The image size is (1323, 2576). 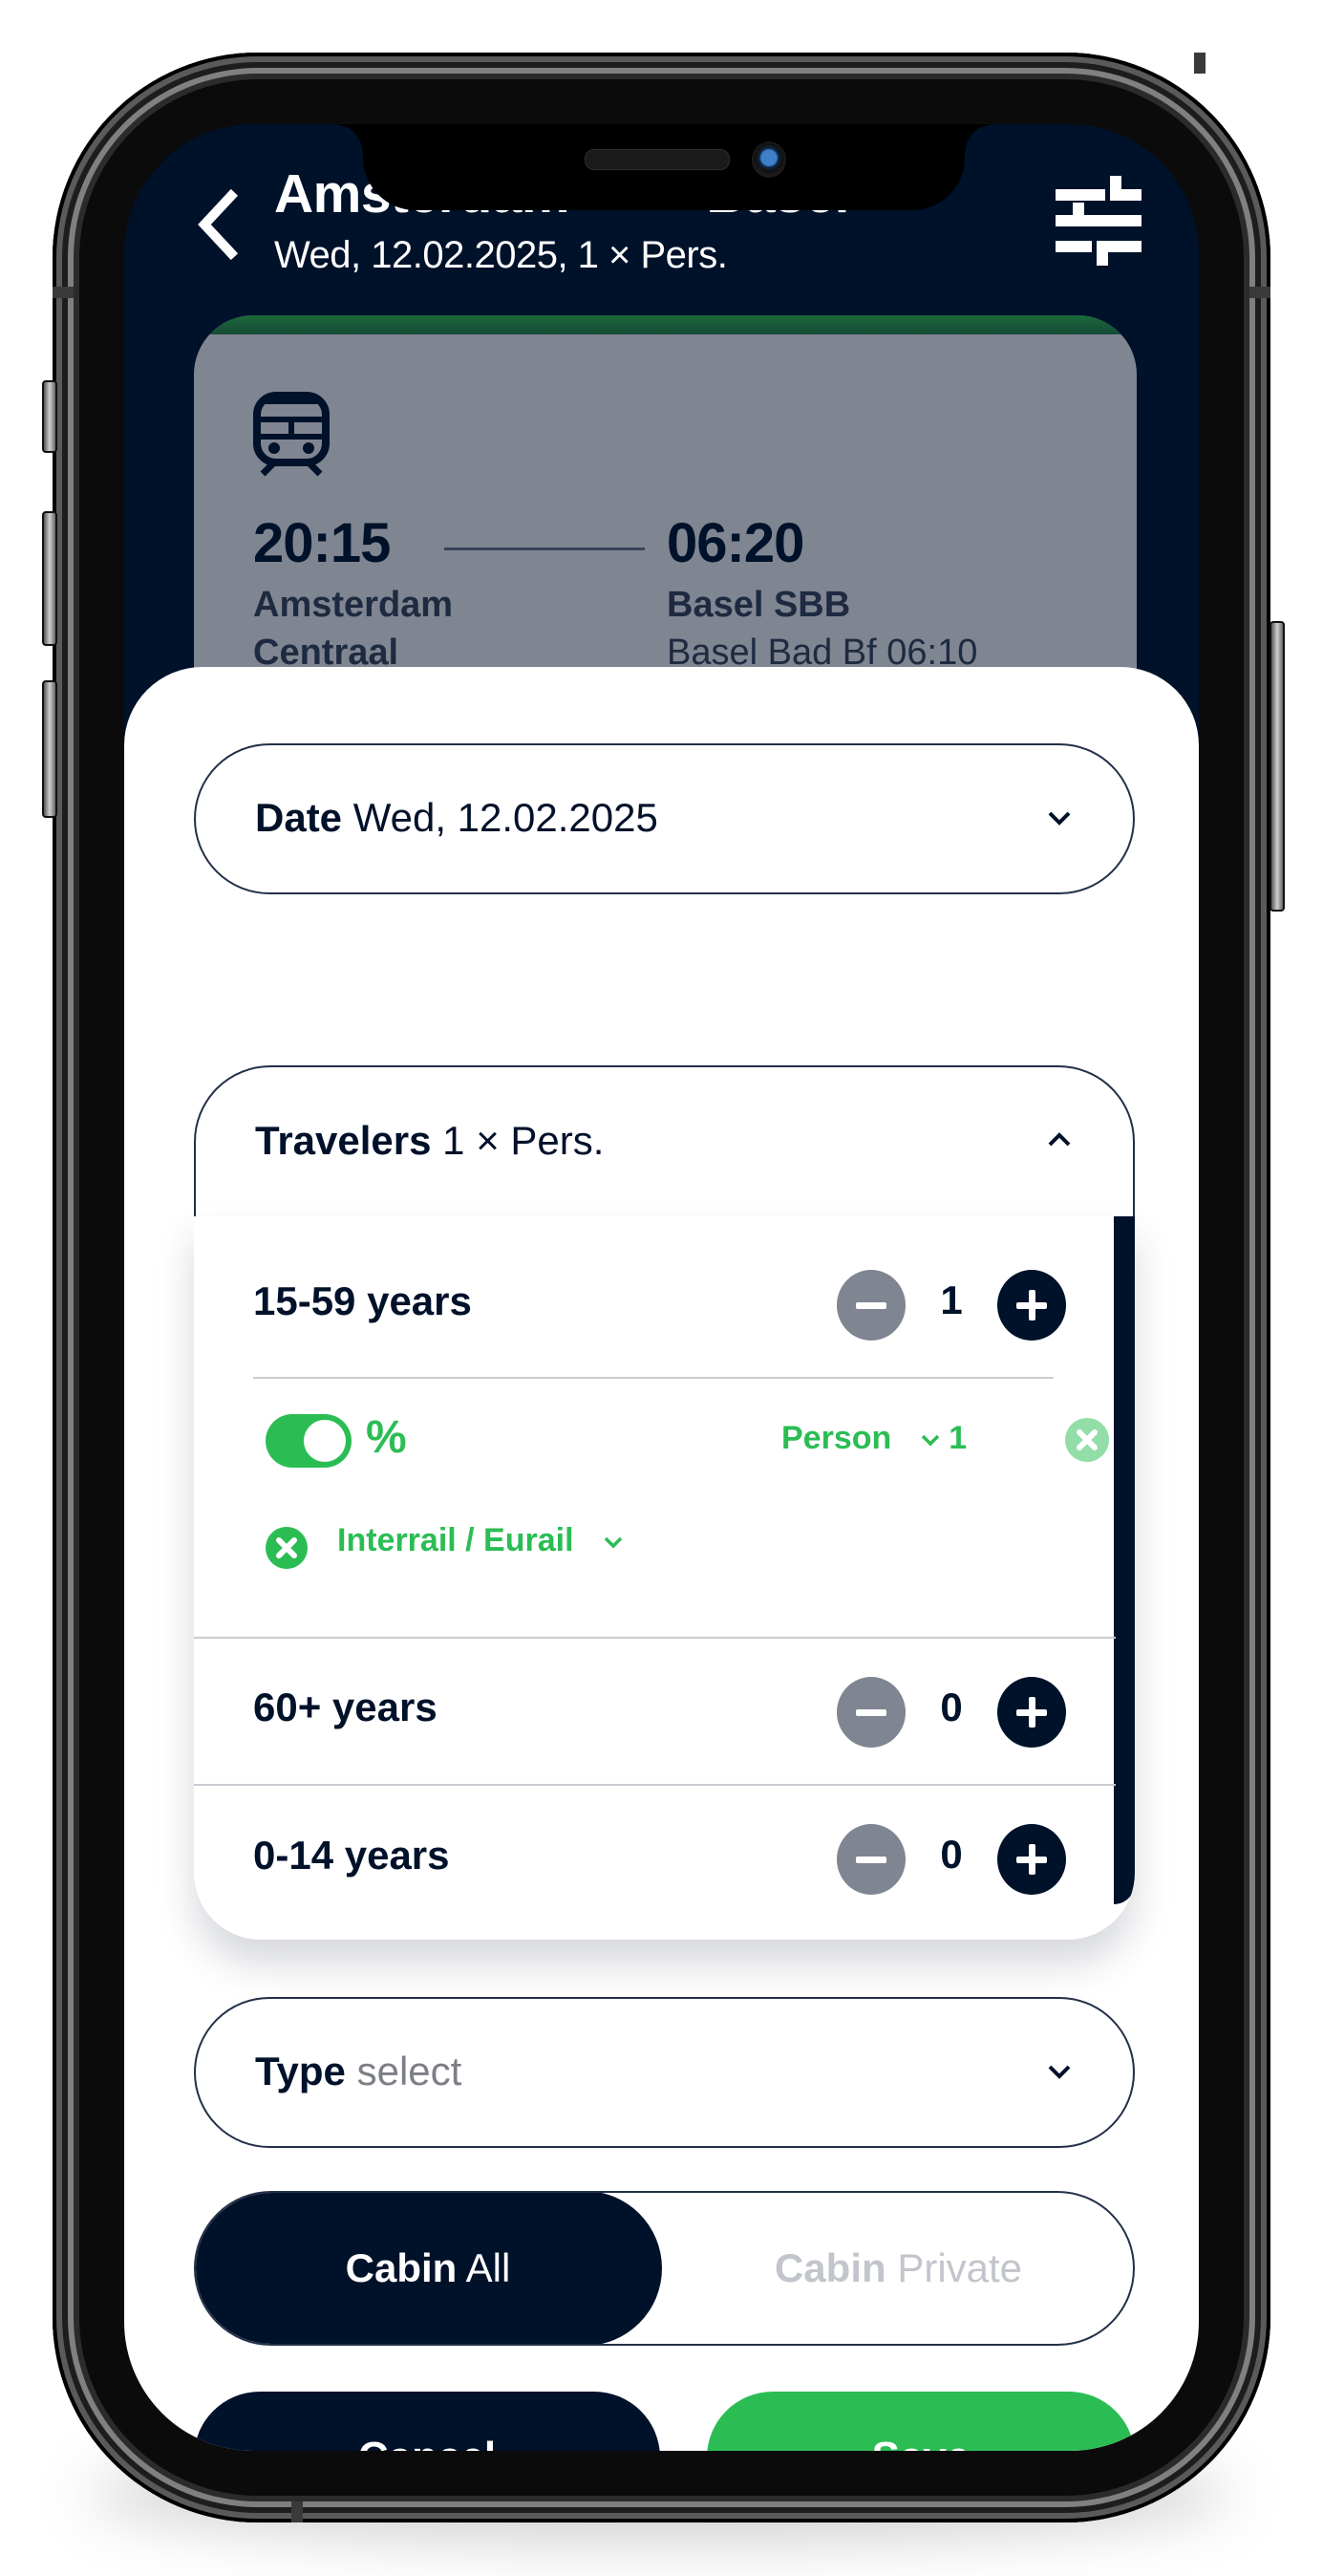 I want to click on route-subtitle: Wed, 12.02.2025, 1 × Pers., so click(x=501, y=255).